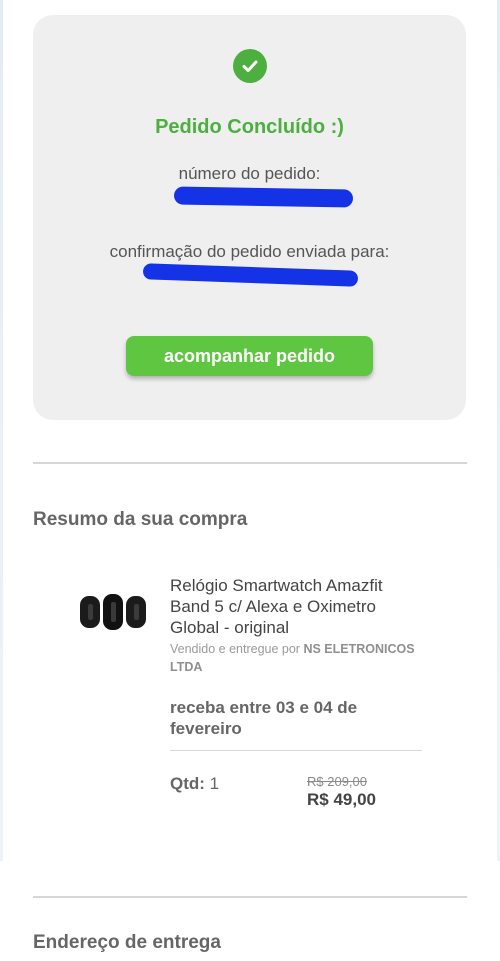  I want to click on quantity-value: 1, so click(214, 783).